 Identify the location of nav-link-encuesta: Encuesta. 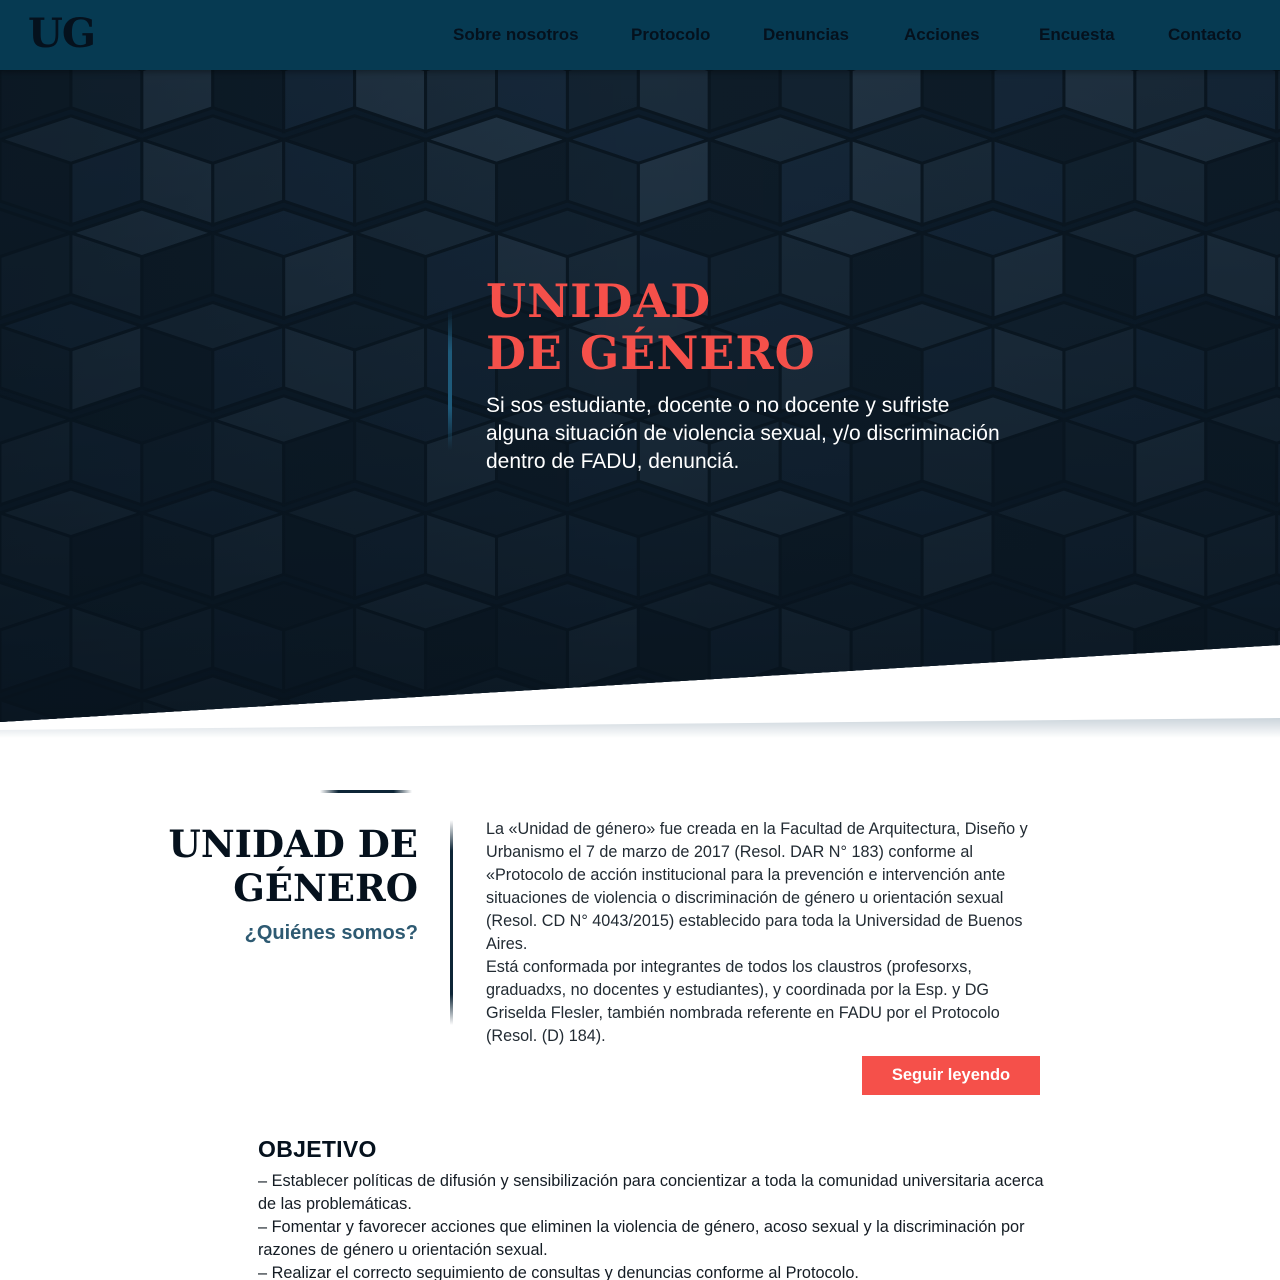
(1077, 35).